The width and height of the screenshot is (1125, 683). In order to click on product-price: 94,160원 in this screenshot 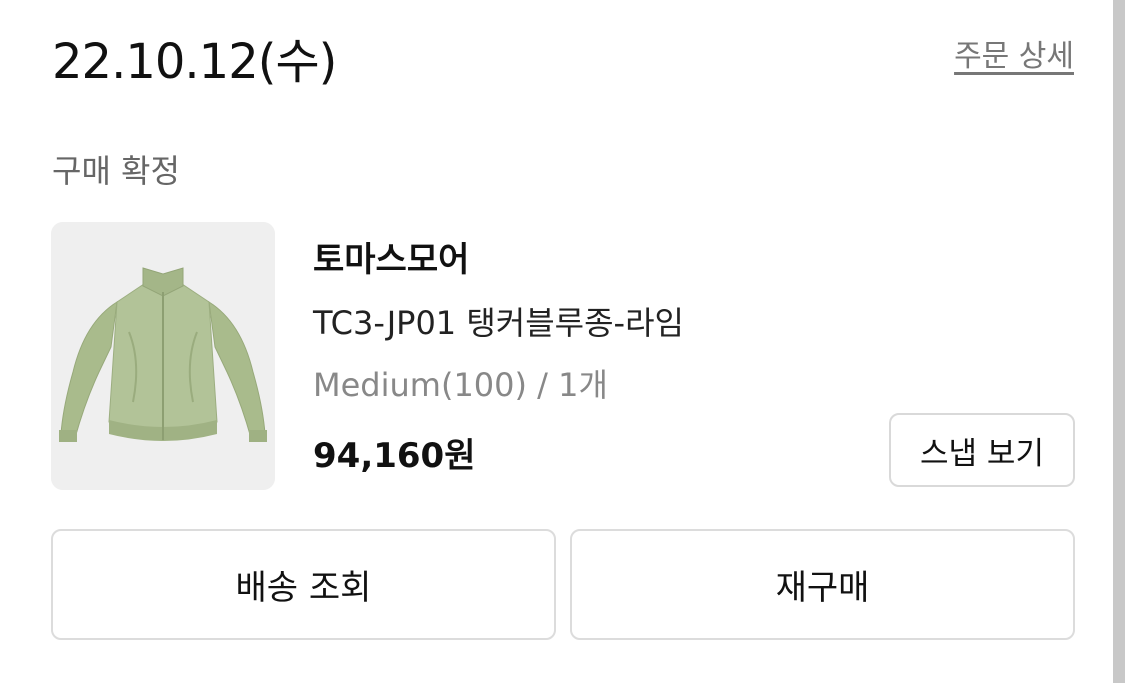, I will do `click(394, 456)`.